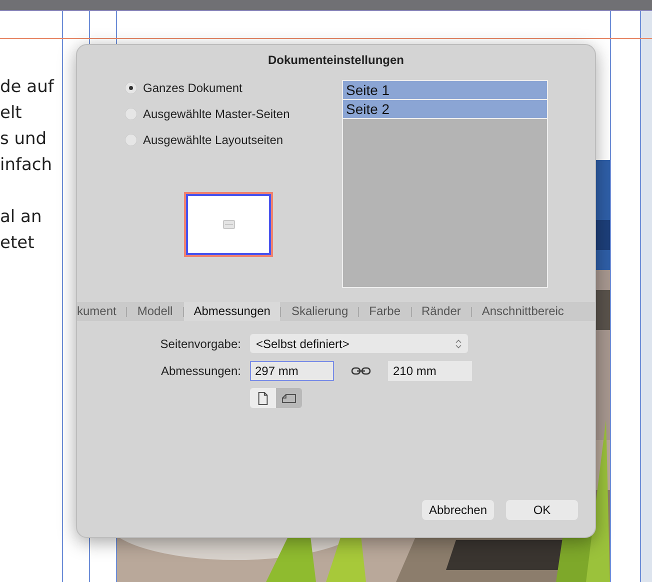 The height and width of the screenshot is (582, 652). What do you see at coordinates (523, 311) in the screenshot?
I see `tab: Anschnittbereic` at bounding box center [523, 311].